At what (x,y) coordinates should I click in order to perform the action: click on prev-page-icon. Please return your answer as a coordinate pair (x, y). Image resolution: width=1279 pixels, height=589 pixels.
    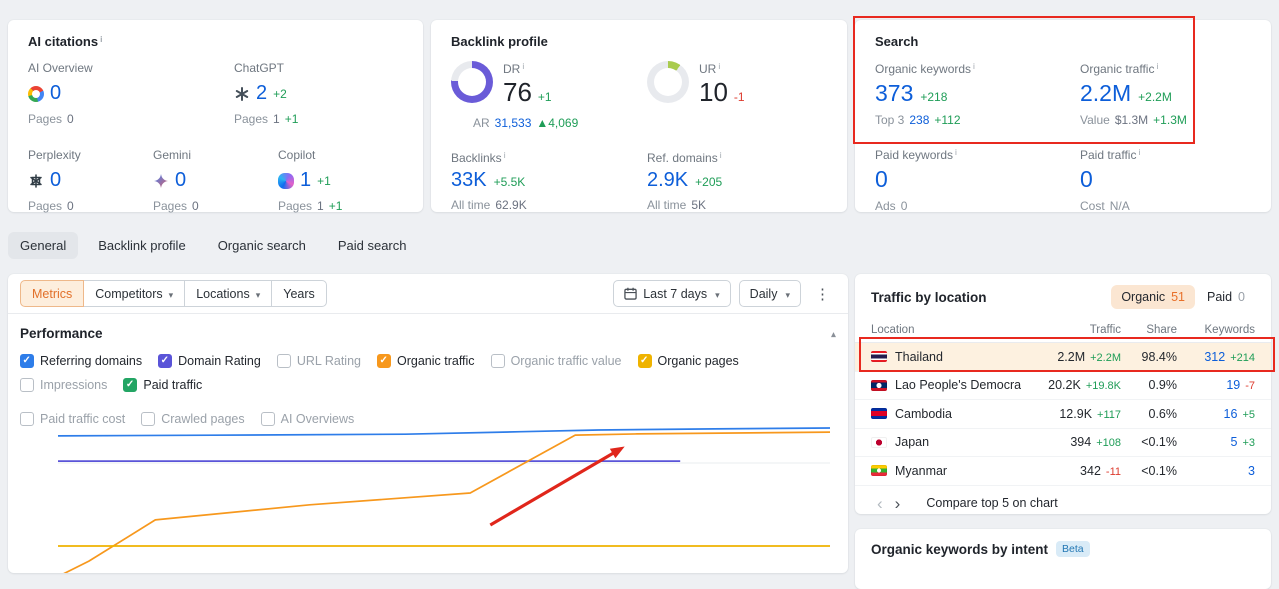
    Looking at the image, I should click on (880, 503).